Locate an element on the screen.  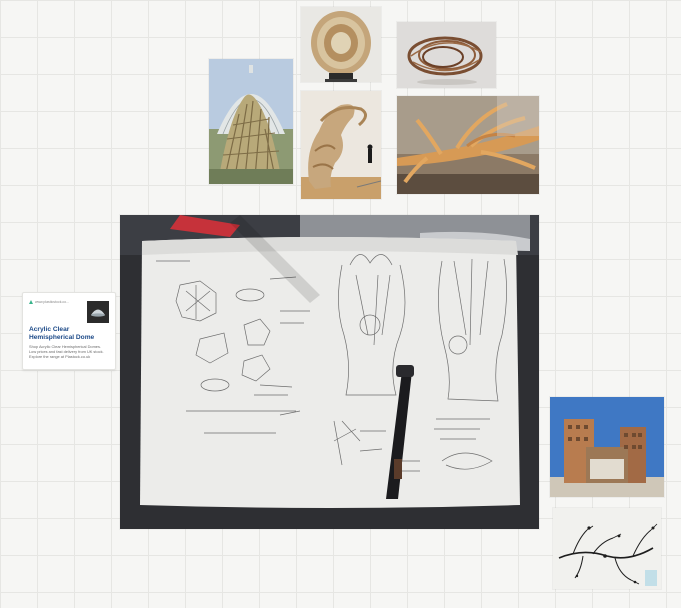
brick-towers-image is located at coordinates (607, 447).